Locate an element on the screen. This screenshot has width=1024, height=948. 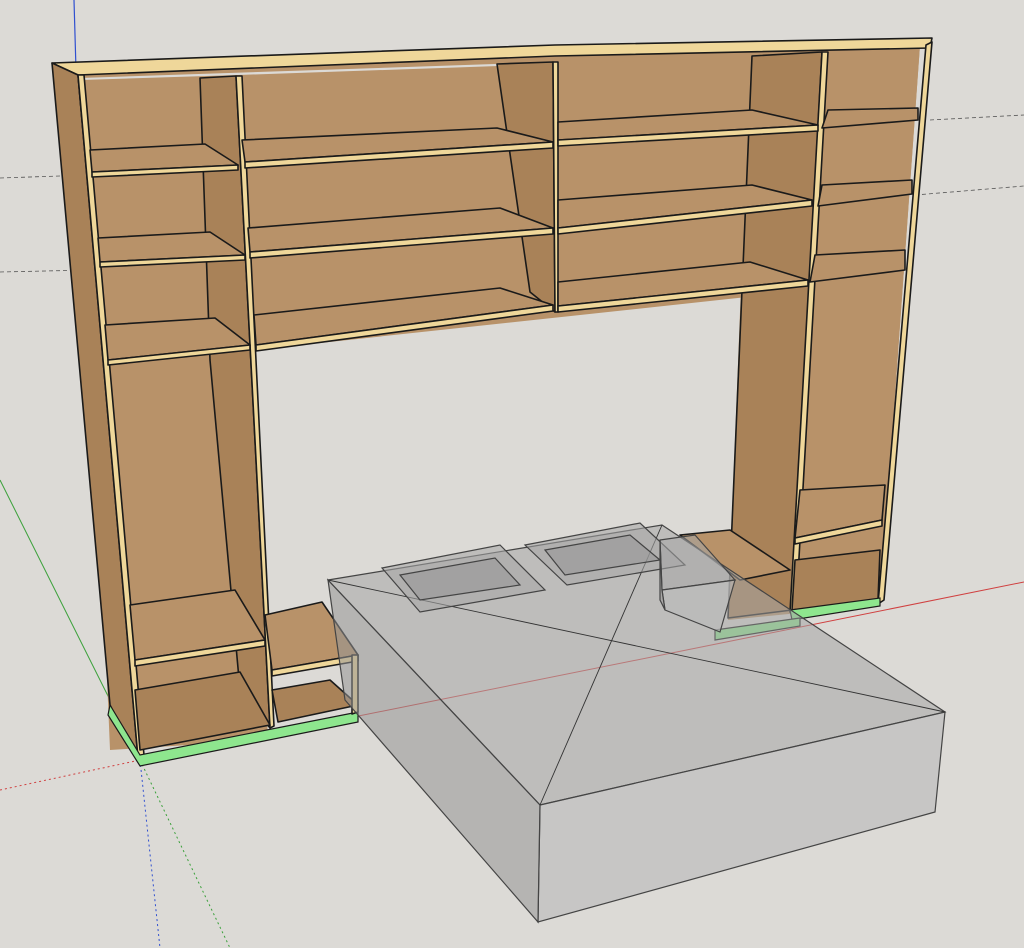
blue-axis-dotted is located at coordinates (150, 853).